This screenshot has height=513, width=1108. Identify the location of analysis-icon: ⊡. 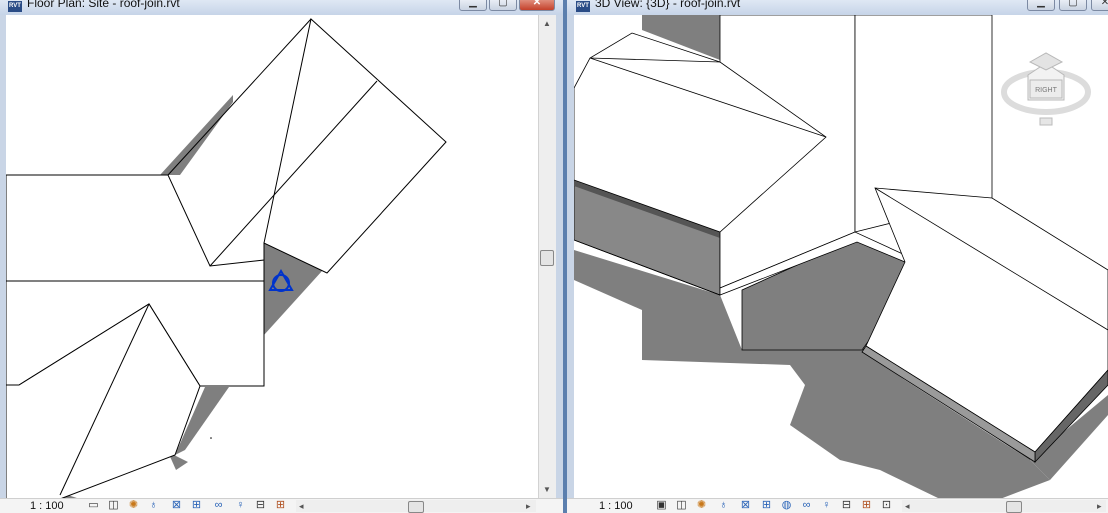
(886, 505).